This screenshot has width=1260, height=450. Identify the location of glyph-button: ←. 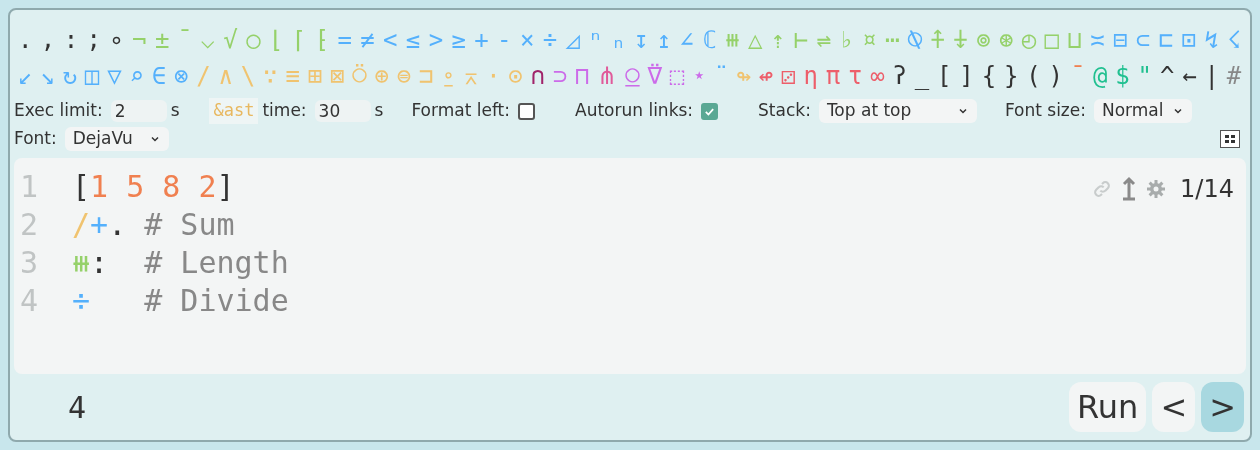
(1189, 76).